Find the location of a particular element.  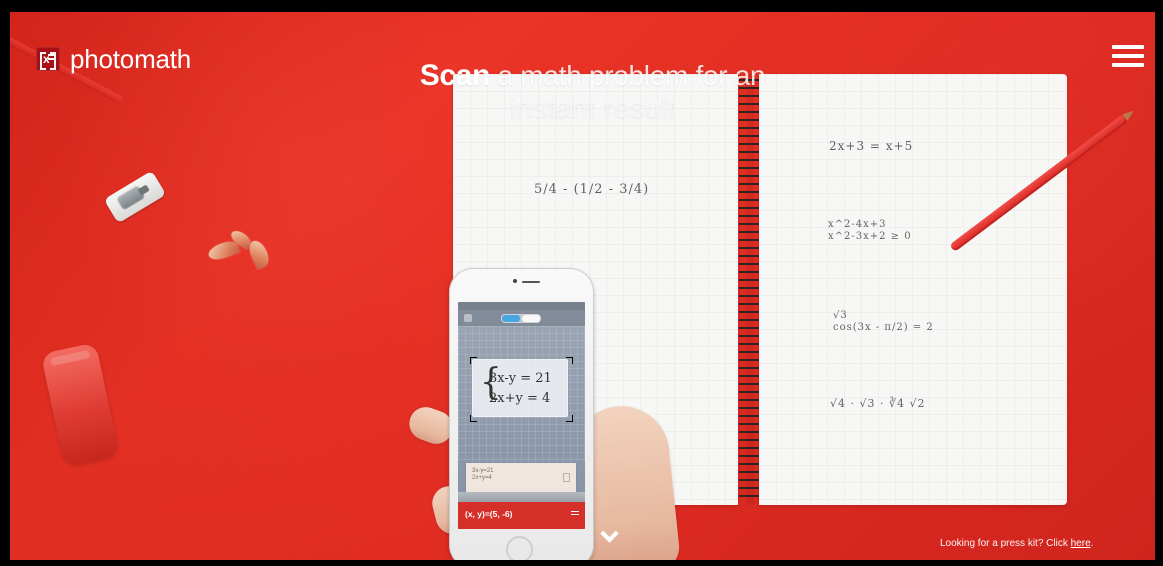

copy-icon is located at coordinates (566, 477).